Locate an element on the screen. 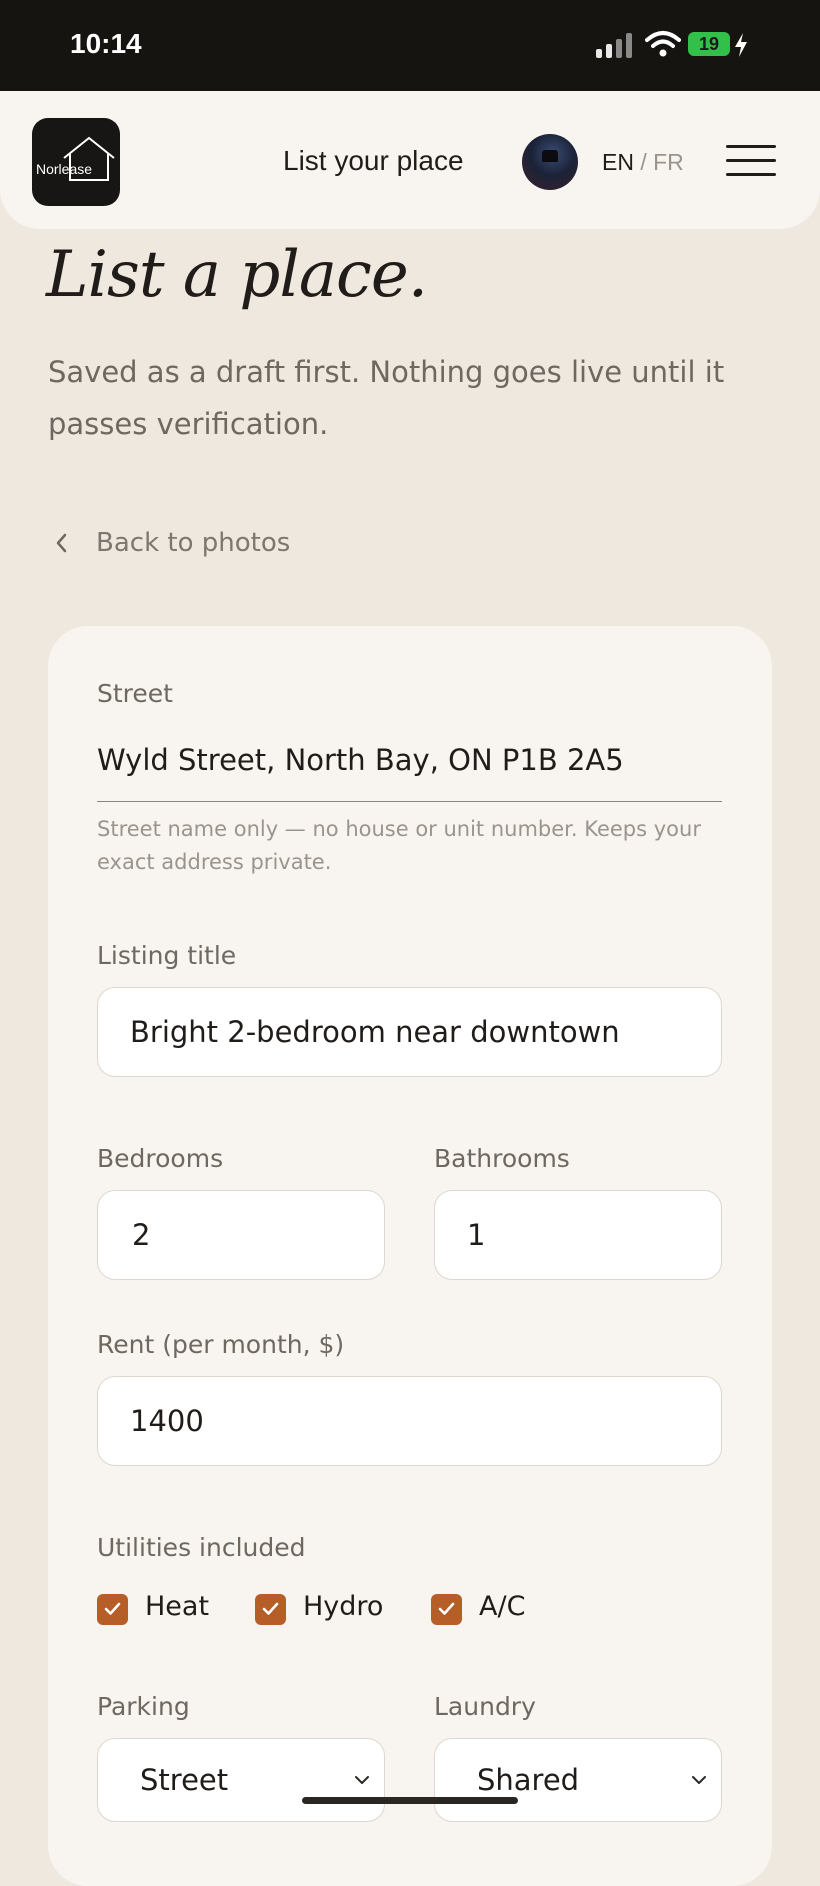  laundry-label: Laundry is located at coordinates (485, 1706).